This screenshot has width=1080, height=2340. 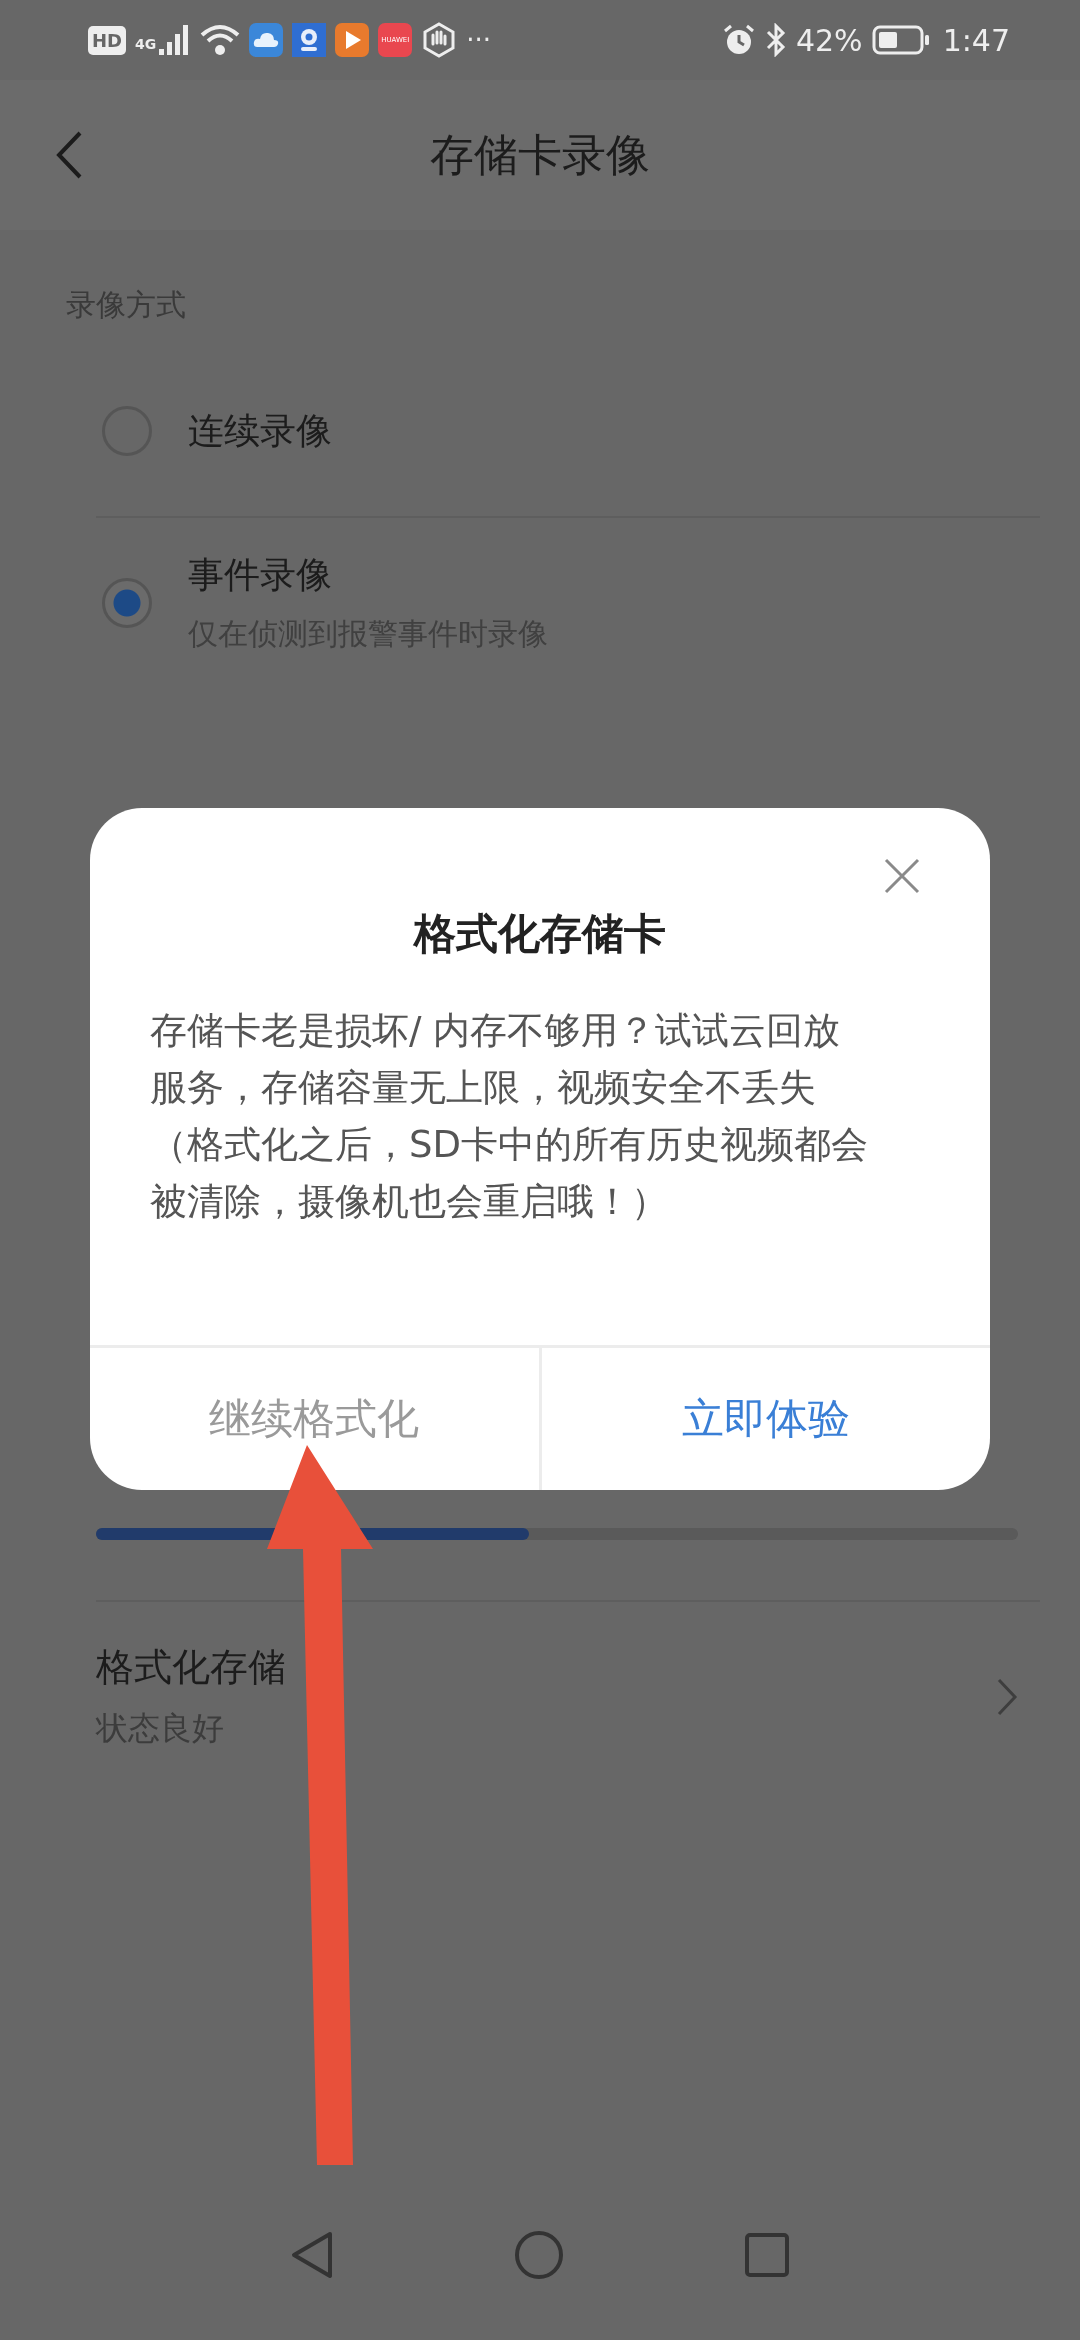 I want to click on close-icon, so click(x=902, y=876).